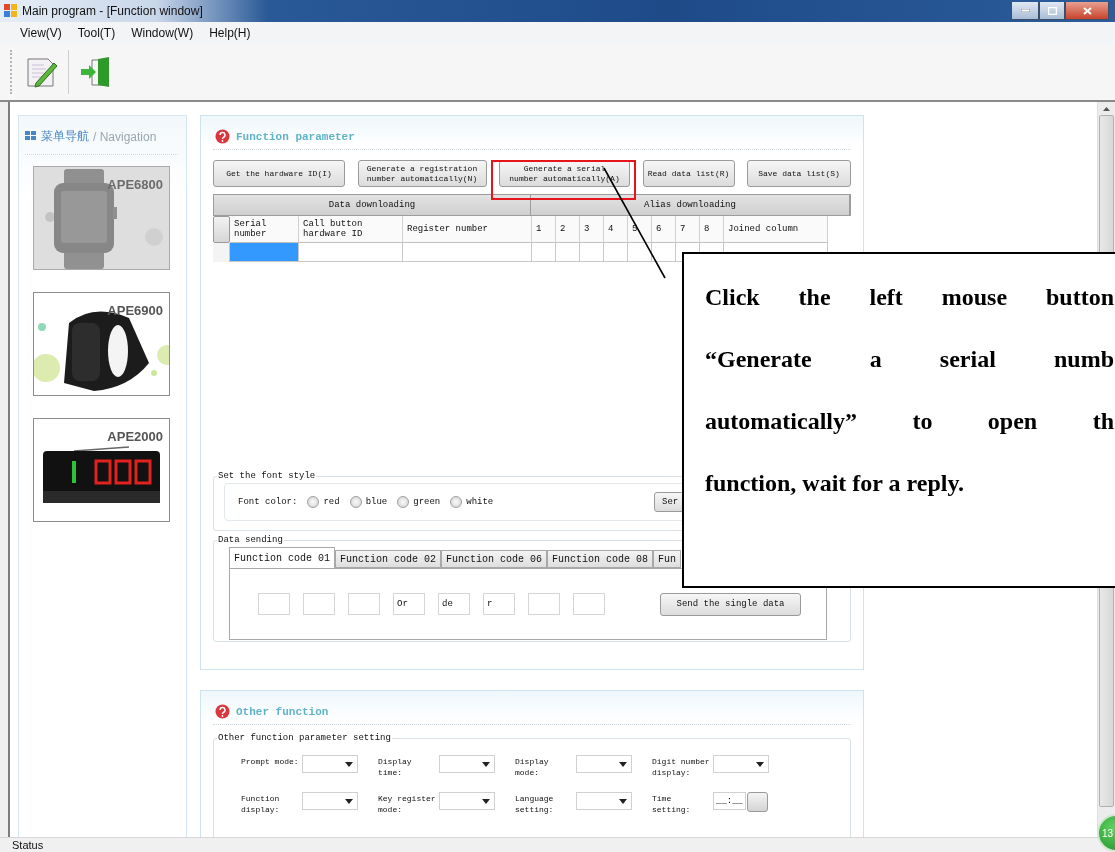 The width and height of the screenshot is (1115, 852). Describe the element at coordinates (681, 767) in the screenshot. I see `setting-label: Digit number display:` at that location.